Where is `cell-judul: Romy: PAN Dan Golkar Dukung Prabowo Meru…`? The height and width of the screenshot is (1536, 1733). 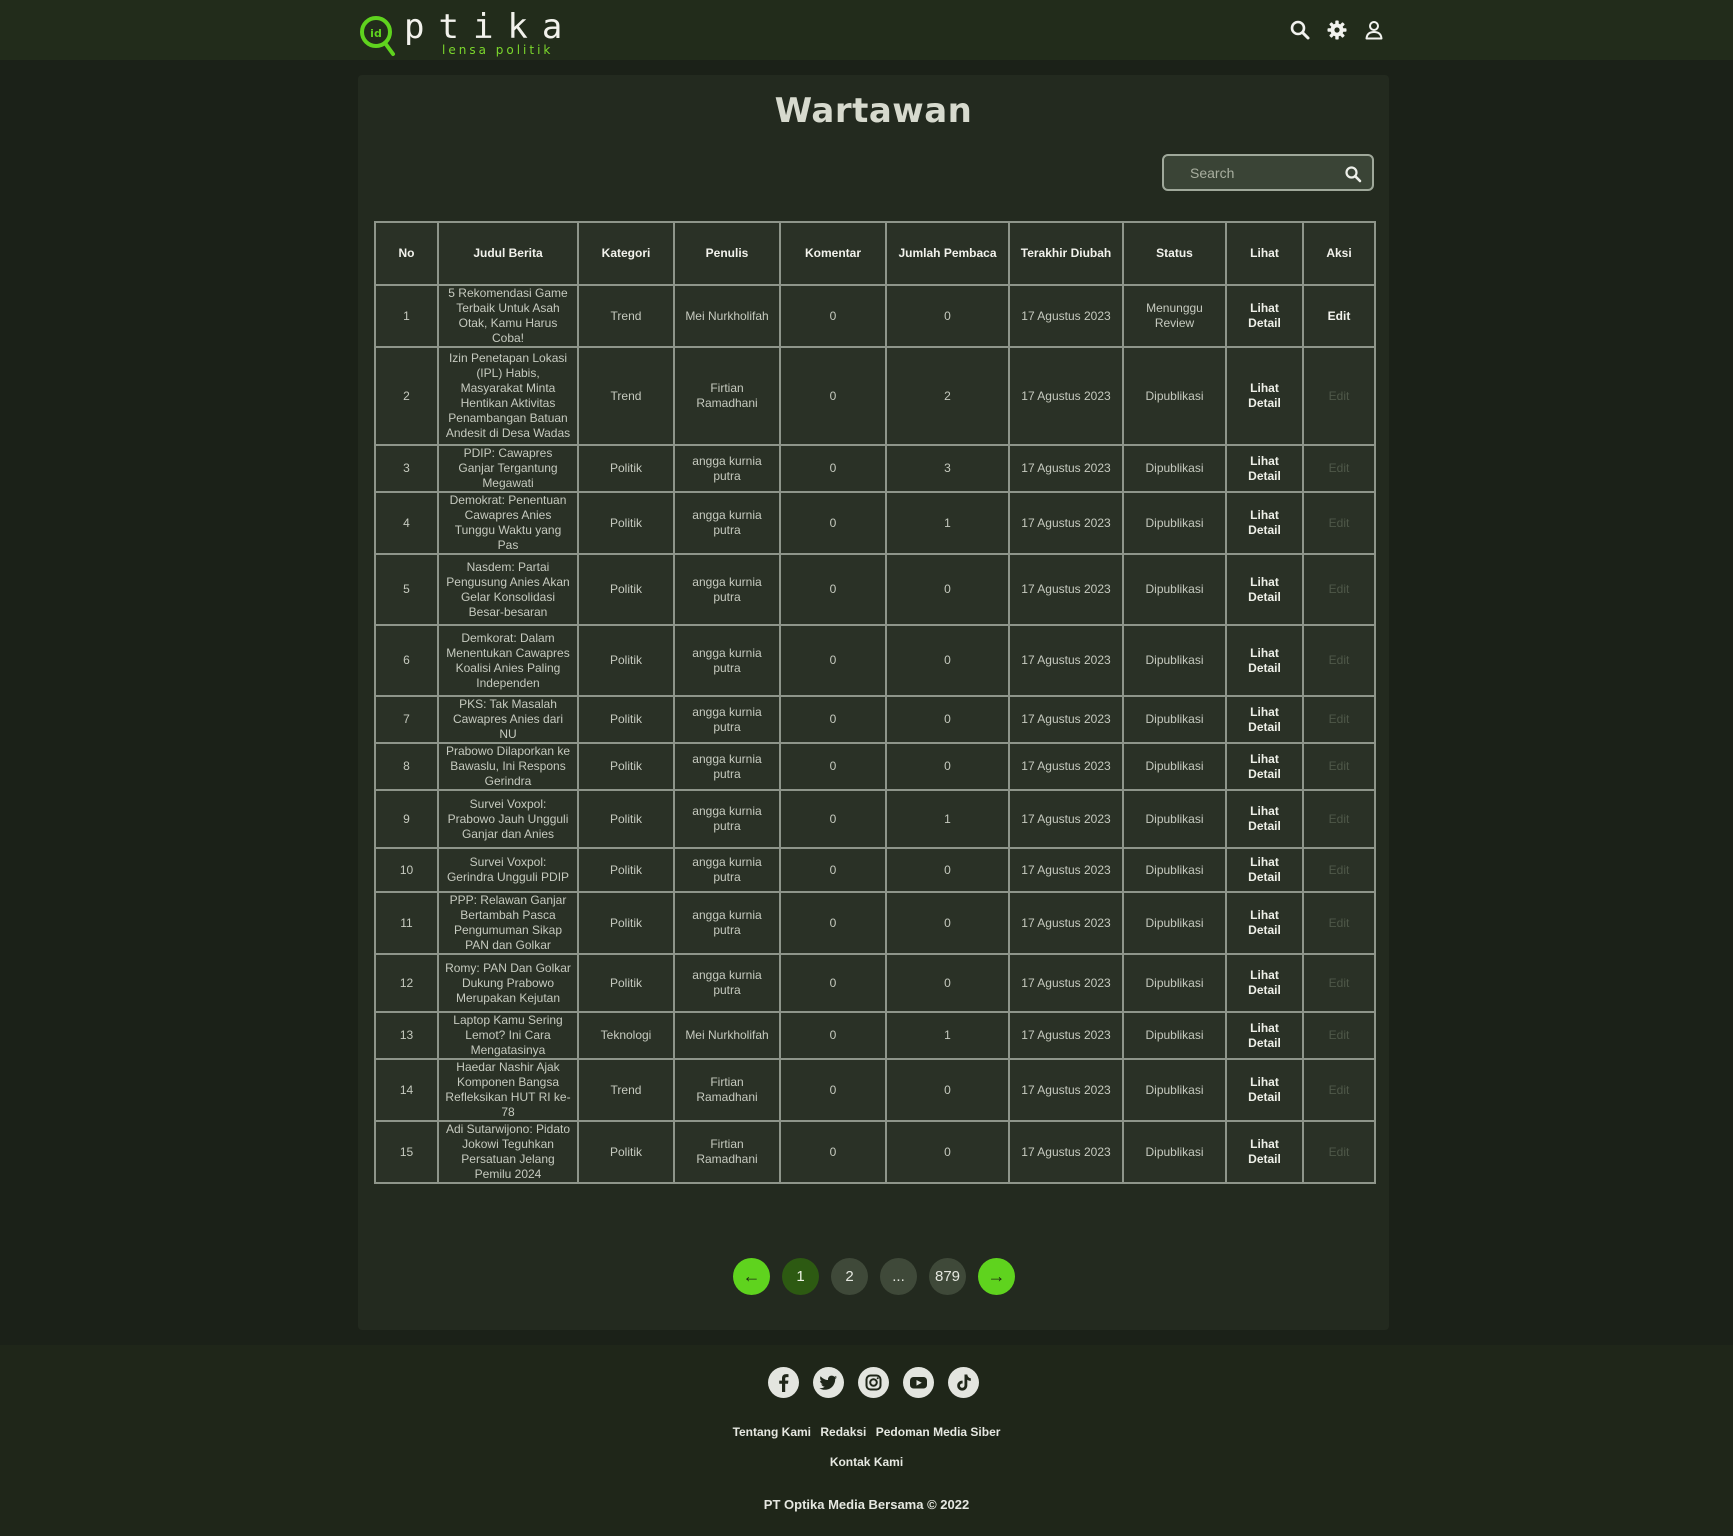 cell-judul: Romy: PAN Dan Golkar Dukung Prabowo Meru… is located at coordinates (508, 983).